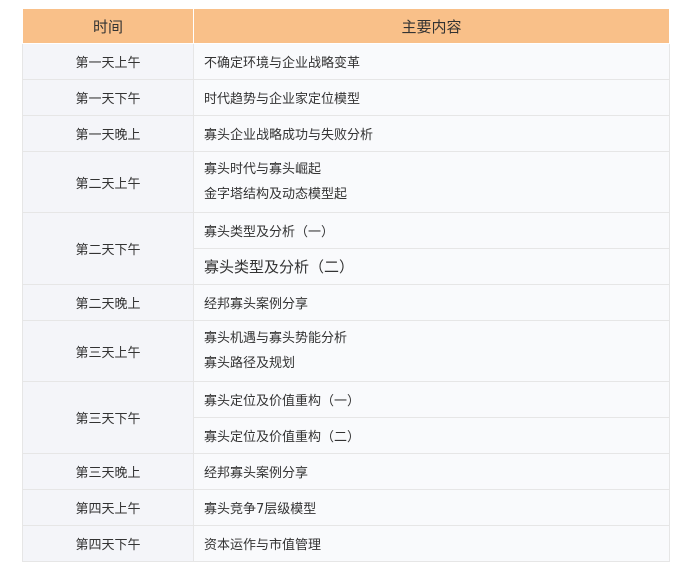 The height and width of the screenshot is (574, 693). Describe the element at coordinates (431, 97) in the screenshot. I see `content-cell: 时代趋势与企业家定位模型` at that location.